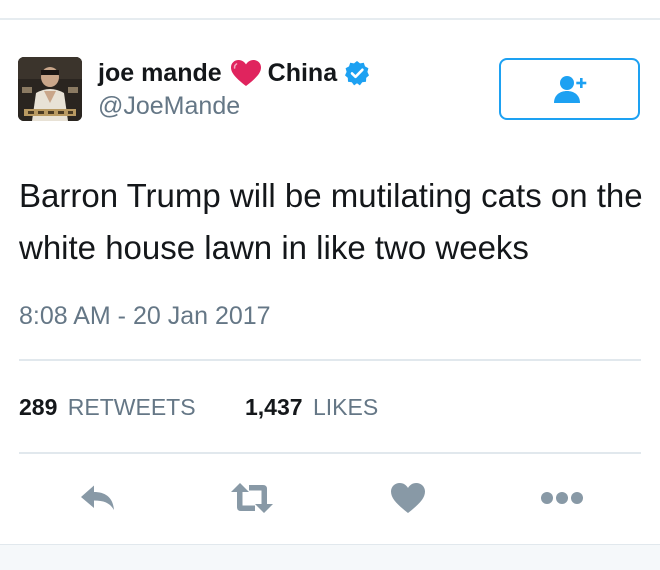 The image size is (660, 570). Describe the element at coordinates (169, 106) in the screenshot. I see `user-handle: @JoeMande` at that location.